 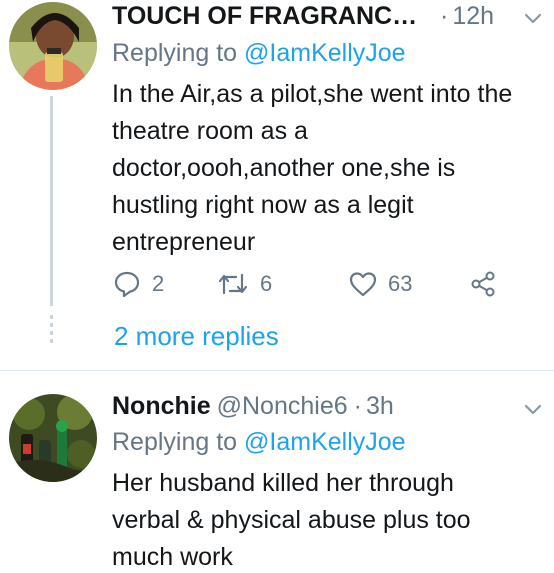 What do you see at coordinates (380, 284) in the screenshot?
I see `like-button: 63` at bounding box center [380, 284].